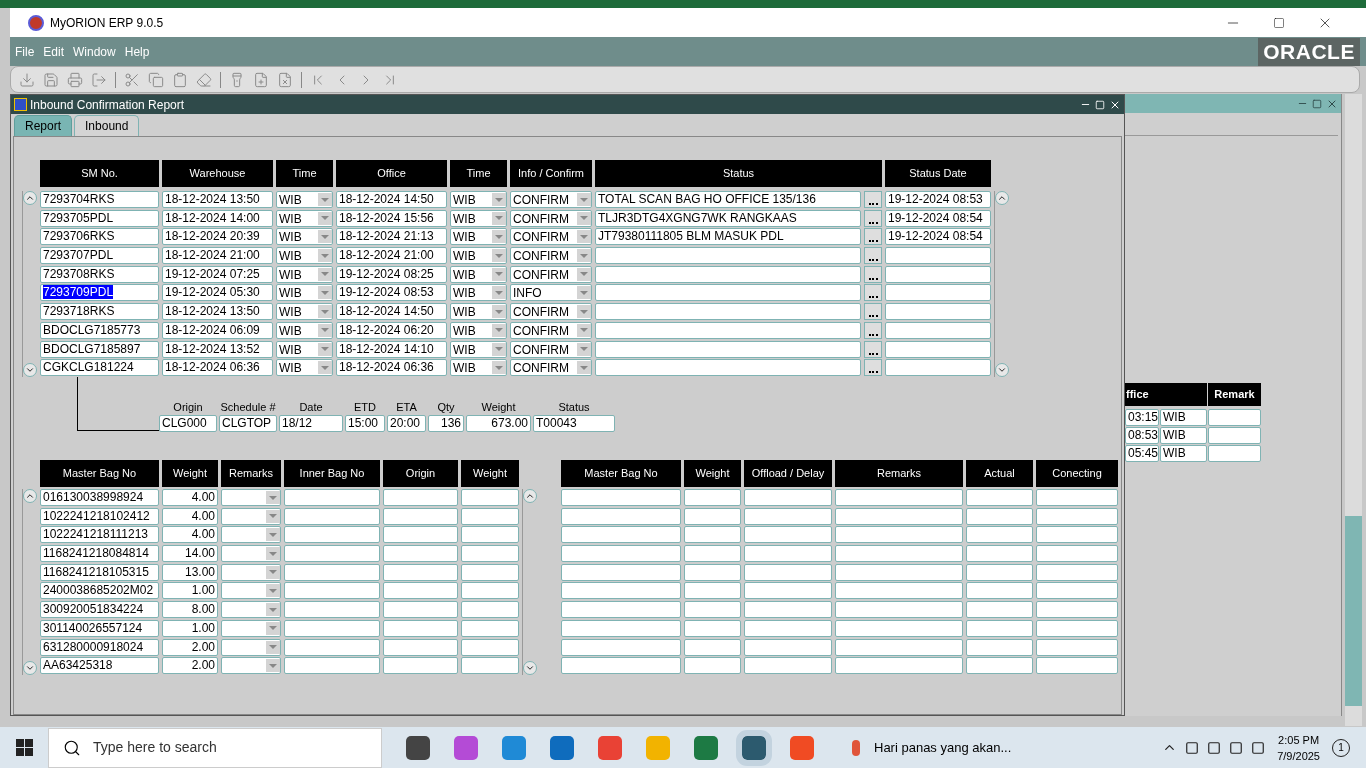 The image size is (1366, 768). Describe the element at coordinates (99, 199) in the screenshot. I see `sm-number-field: 7293704RKS` at that location.